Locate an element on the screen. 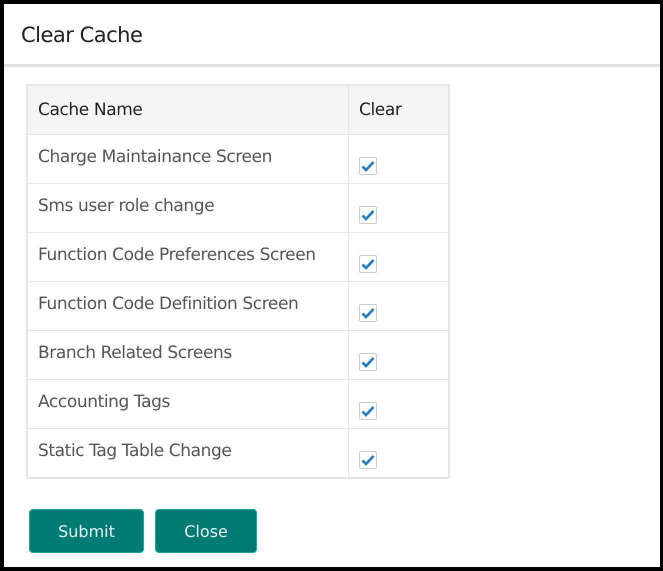 The height and width of the screenshot is (571, 663). submit-button: Submit is located at coordinates (86, 531).